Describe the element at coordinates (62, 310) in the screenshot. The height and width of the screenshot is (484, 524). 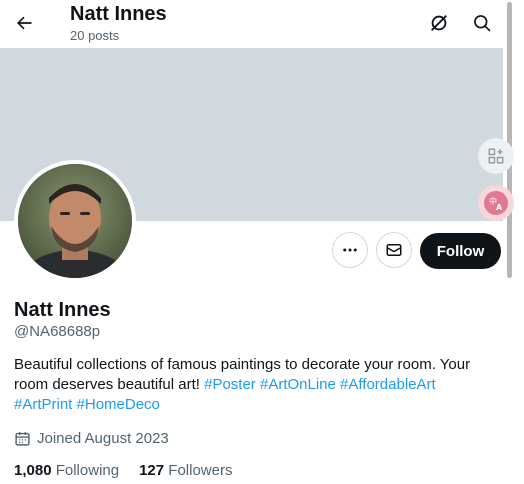
I see `profile-display-name: Natt Innes` at that location.